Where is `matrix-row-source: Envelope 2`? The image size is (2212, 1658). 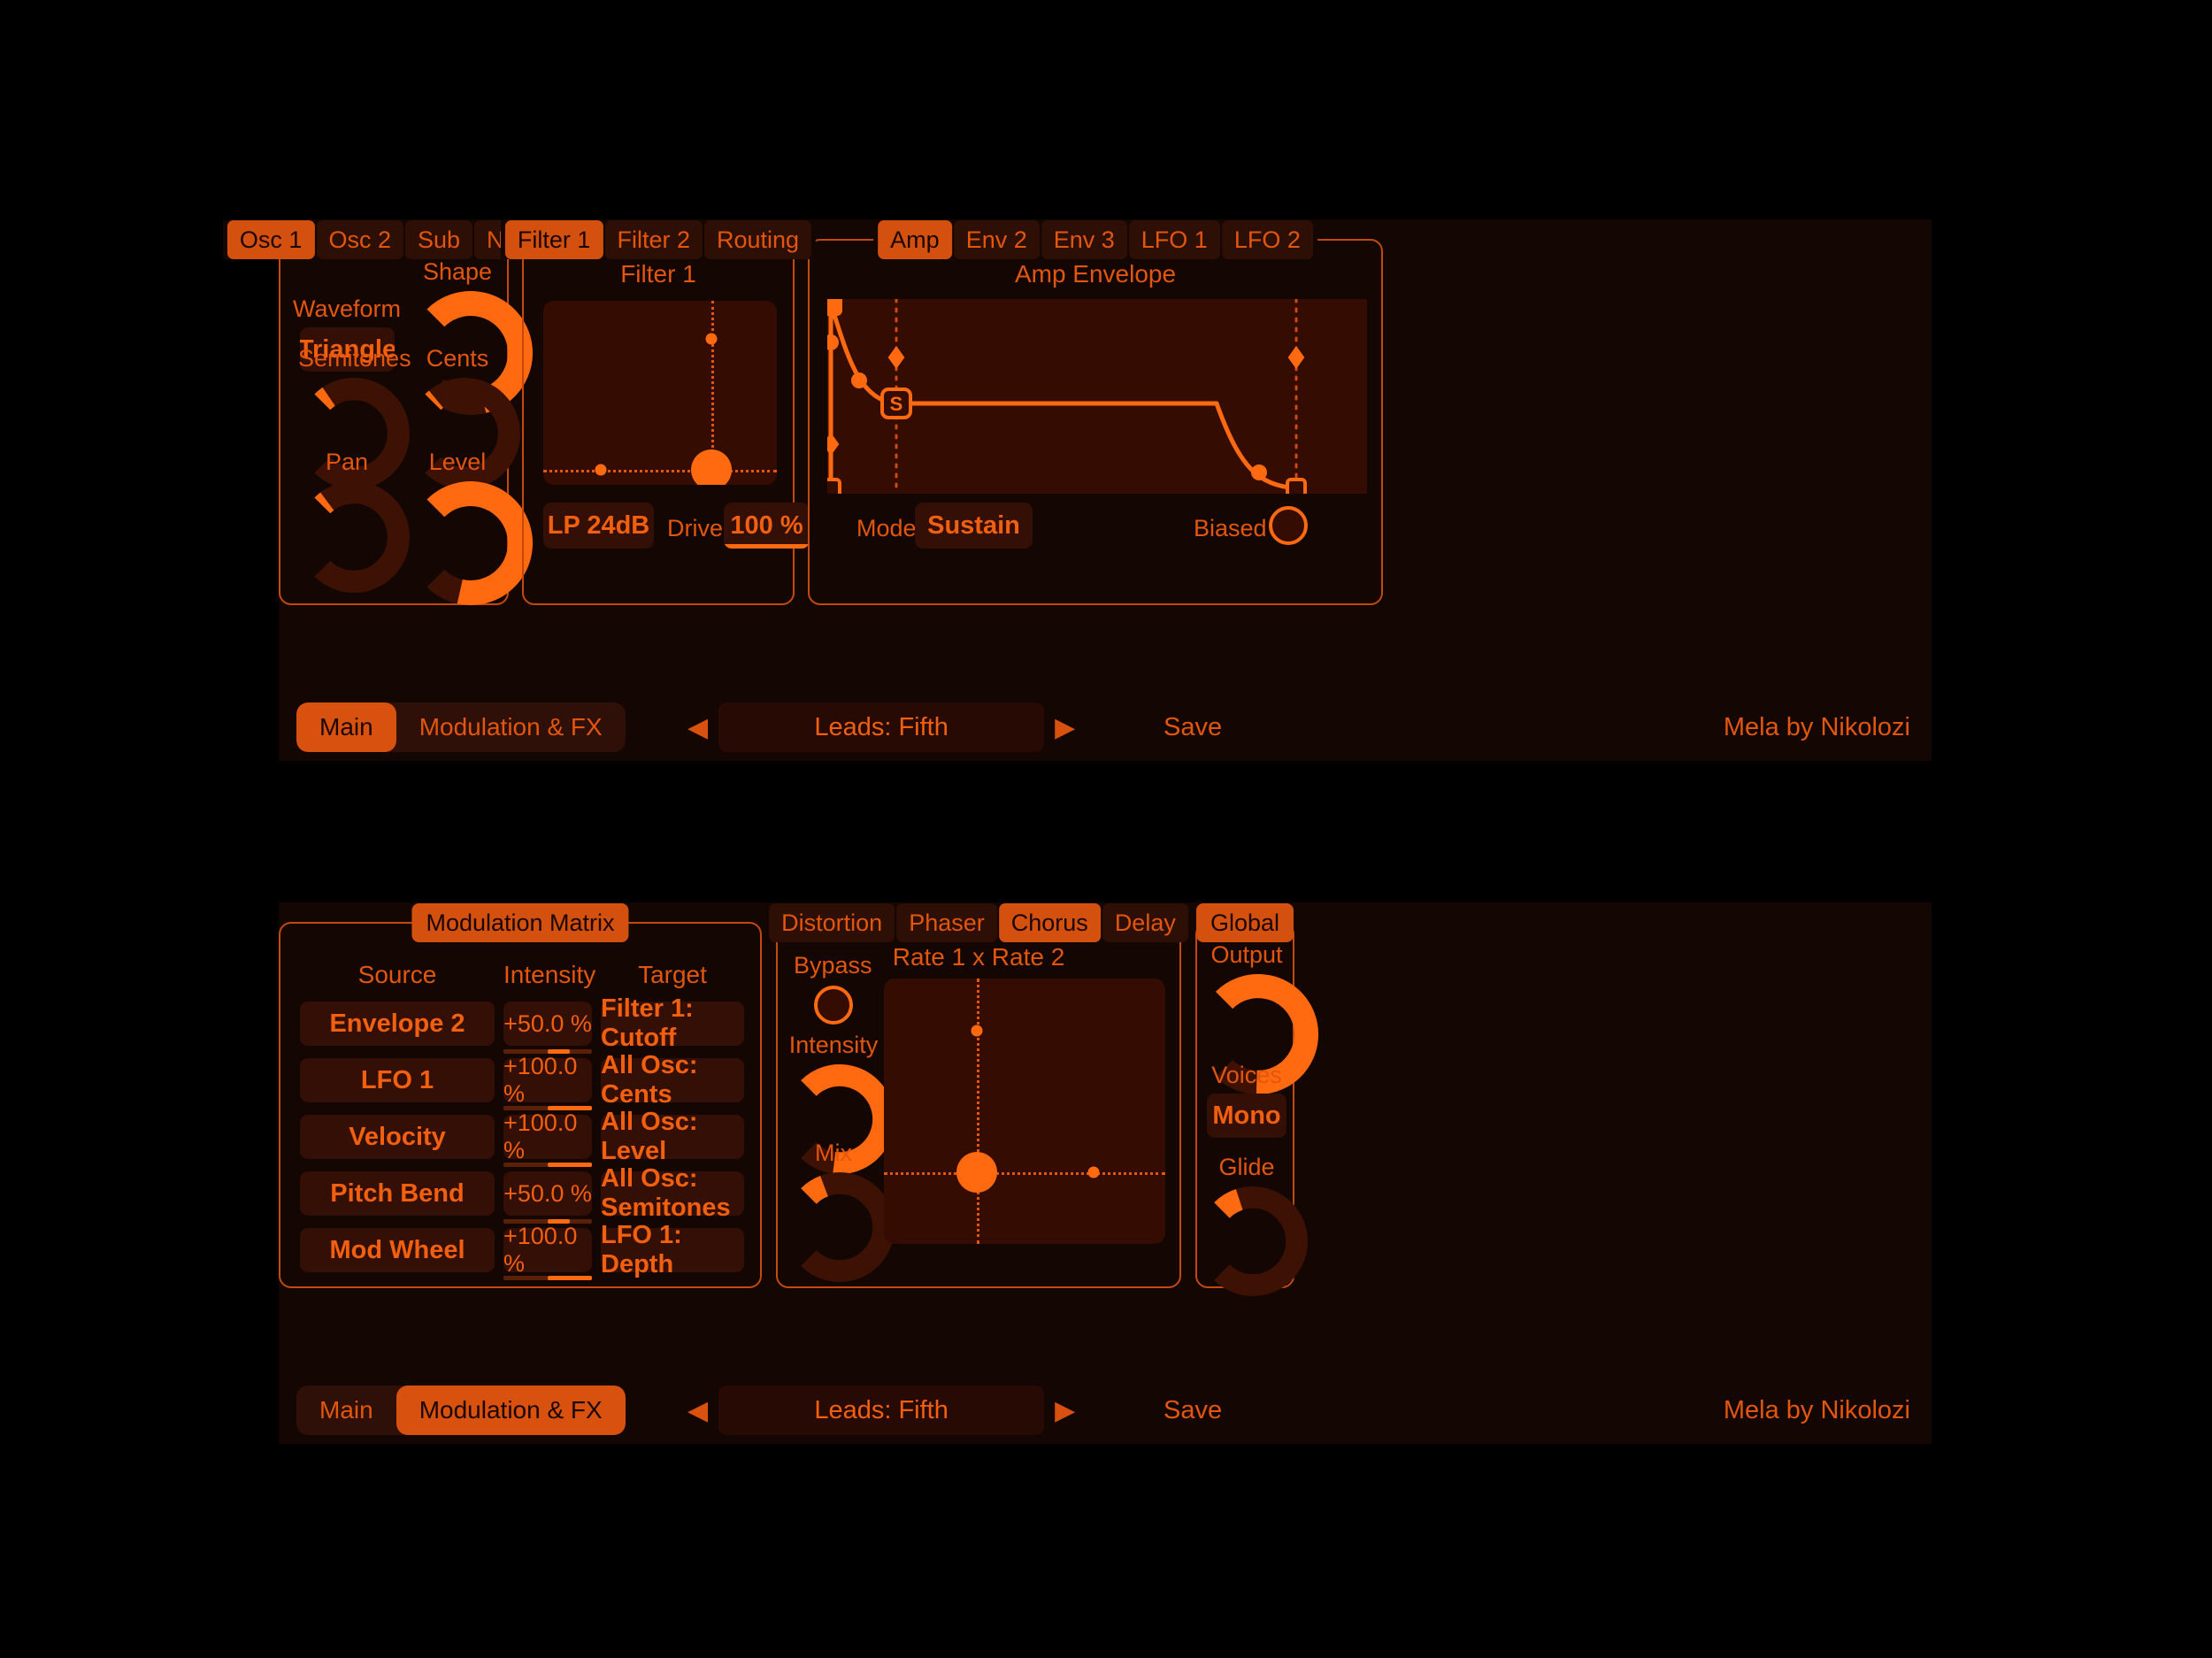
matrix-row-source: Envelope 2 is located at coordinates (398, 1024).